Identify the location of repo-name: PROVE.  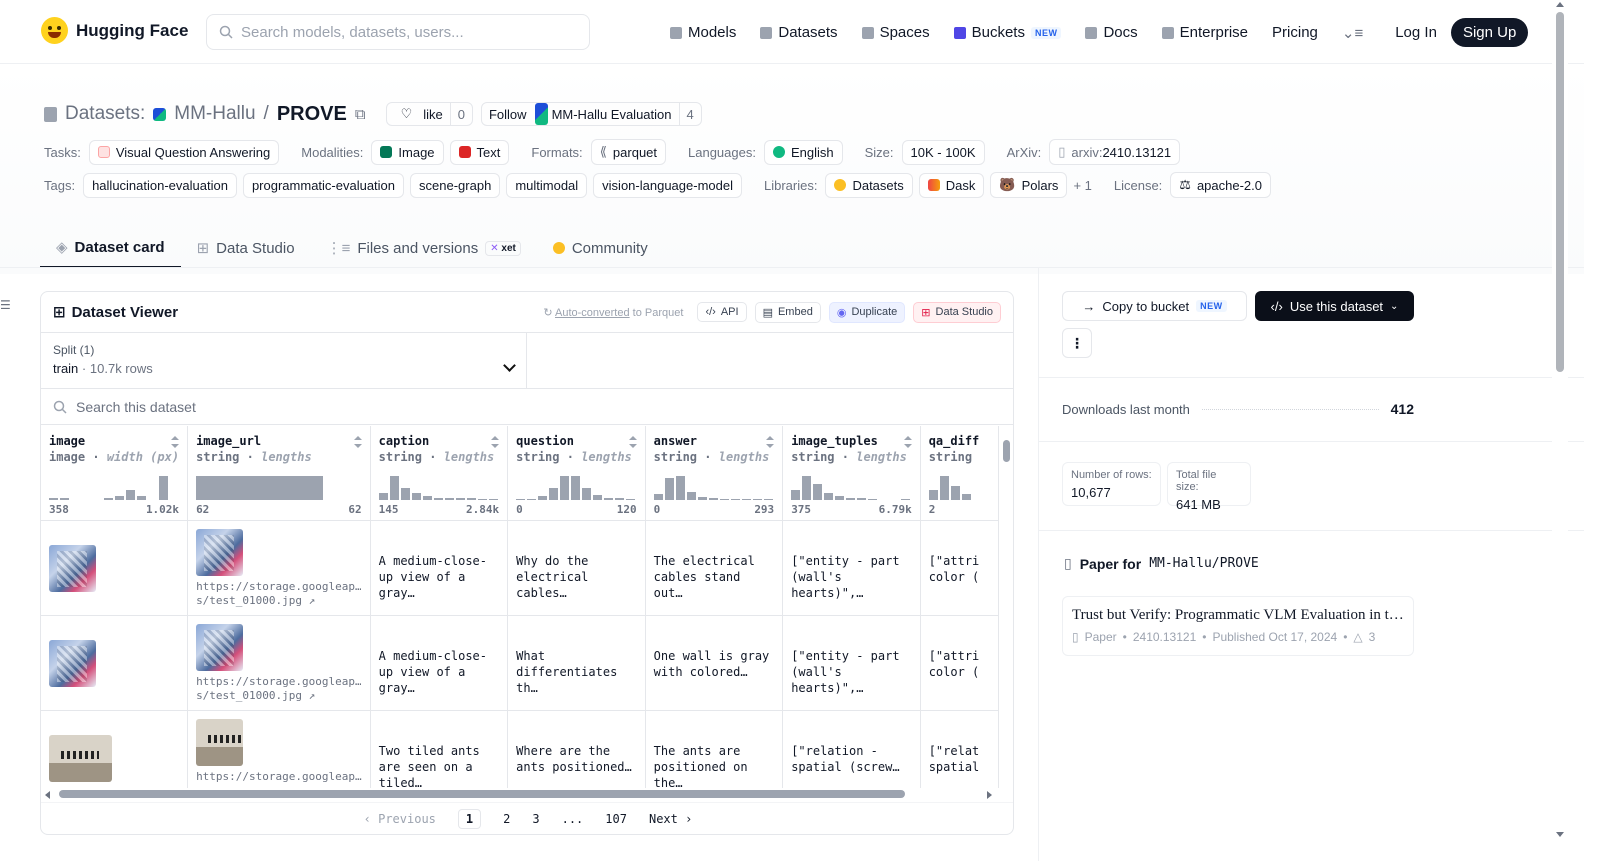
(312, 114).